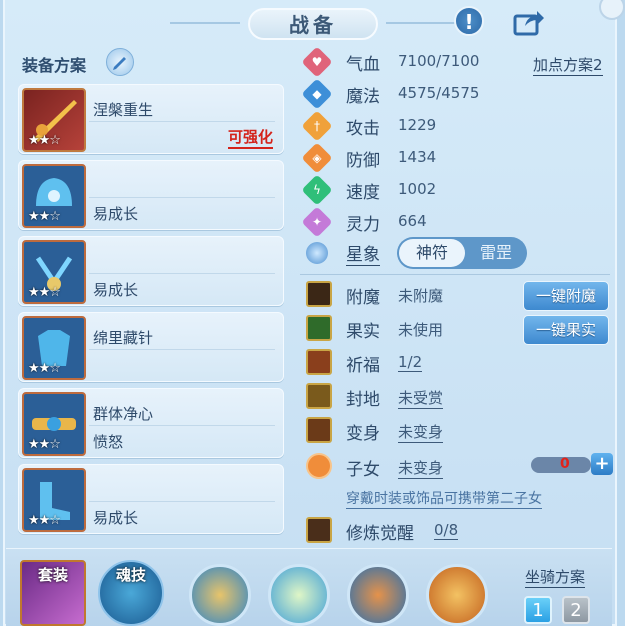 This screenshot has height=626, width=625. I want to click on equip-plan-title: 装备方案, so click(54, 65).